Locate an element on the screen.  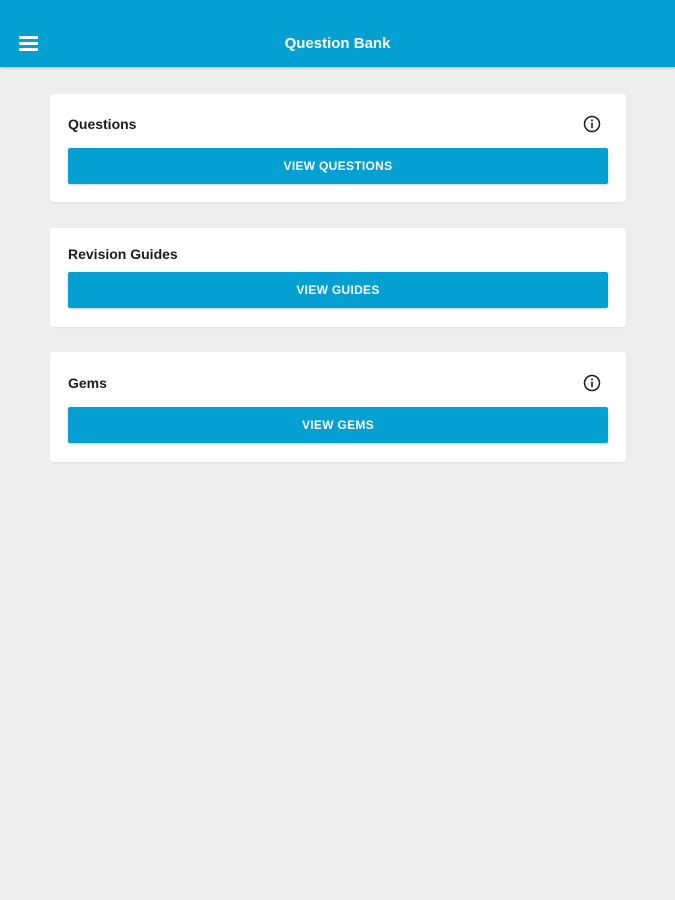
gems-card-title: Gems is located at coordinates (87, 383).